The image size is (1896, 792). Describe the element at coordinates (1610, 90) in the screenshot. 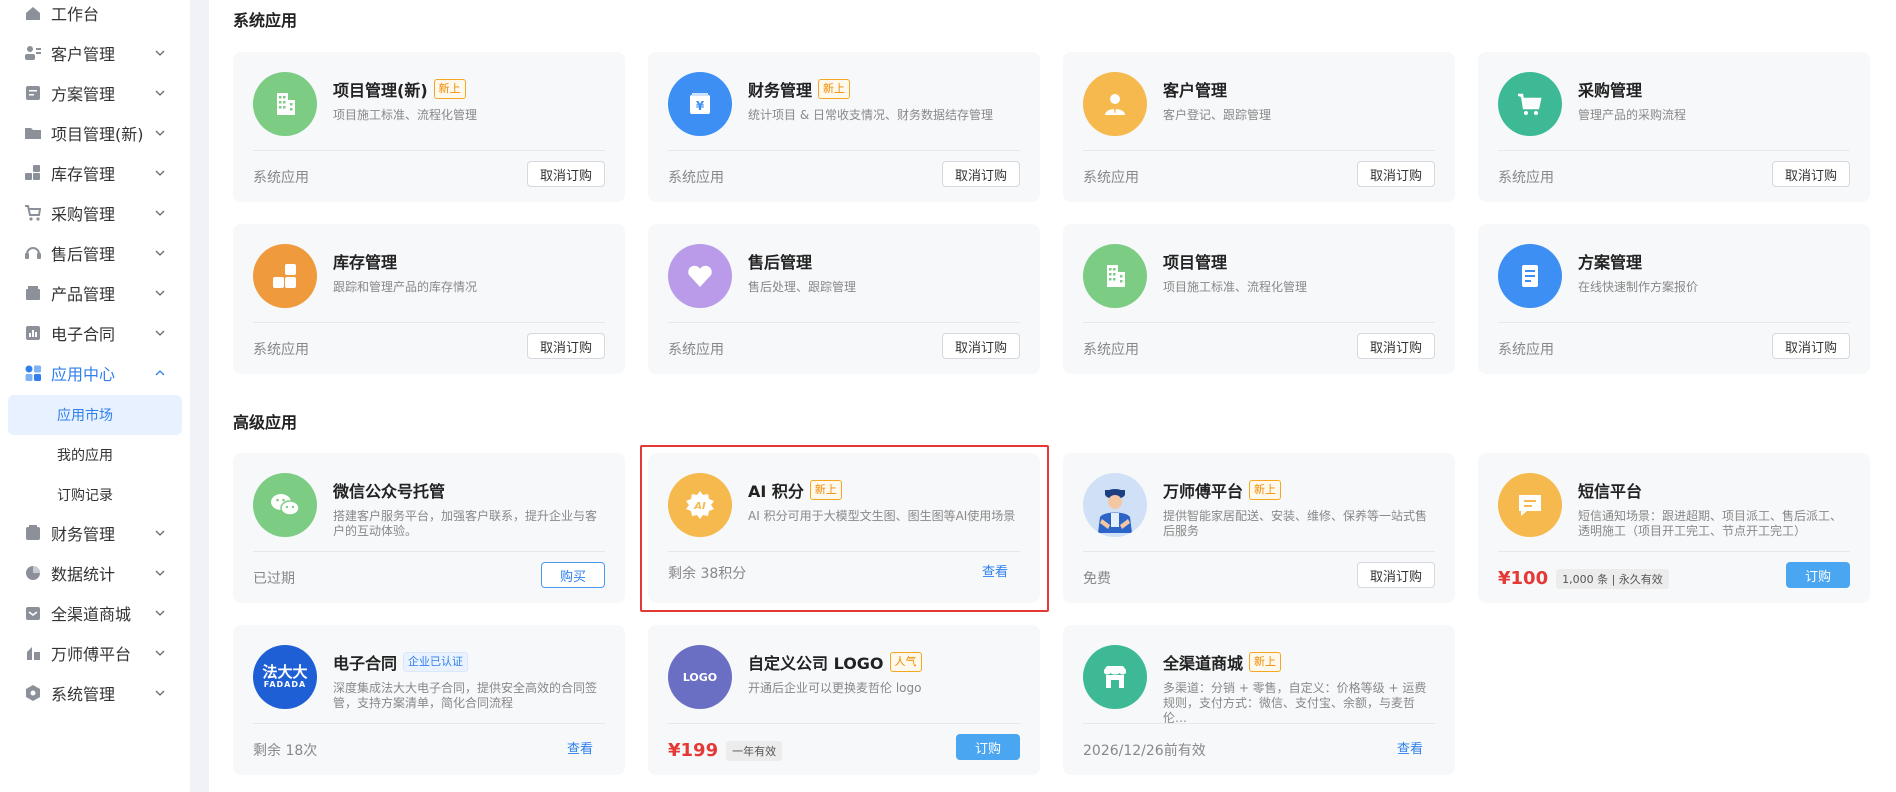

I see `app-name: 采购管理` at that location.